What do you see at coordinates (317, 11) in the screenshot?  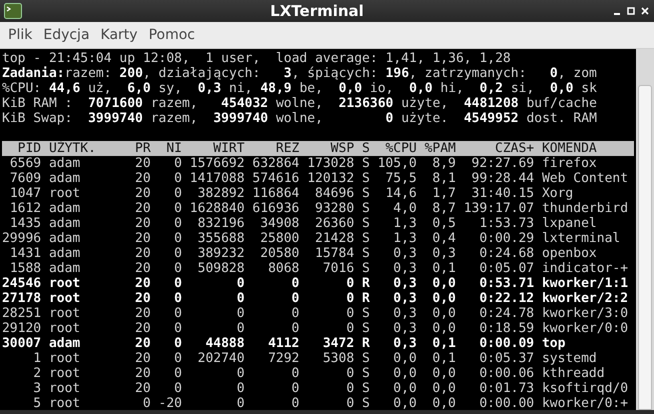 I see `window-title: LXTerminal` at bounding box center [317, 11].